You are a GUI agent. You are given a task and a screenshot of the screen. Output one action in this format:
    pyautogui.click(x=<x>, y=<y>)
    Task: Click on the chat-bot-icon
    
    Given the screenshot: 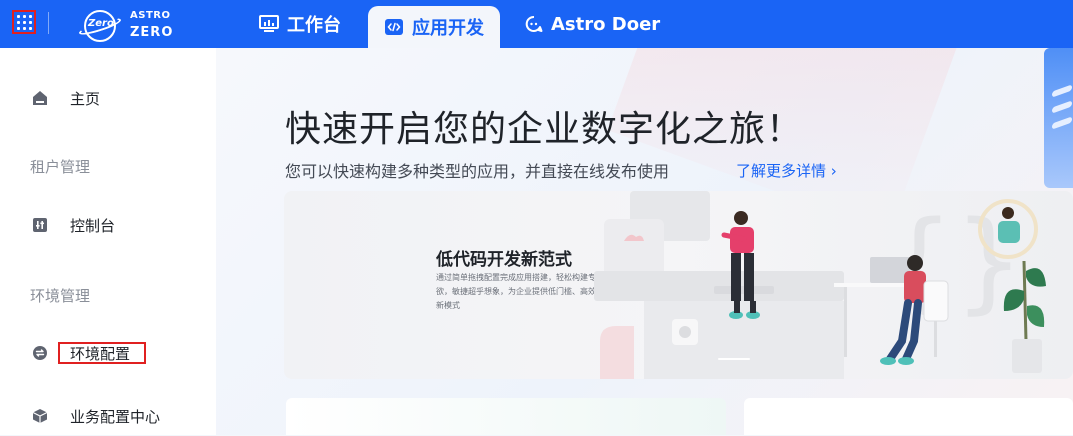 What is the action you would take?
    pyautogui.click(x=534, y=24)
    